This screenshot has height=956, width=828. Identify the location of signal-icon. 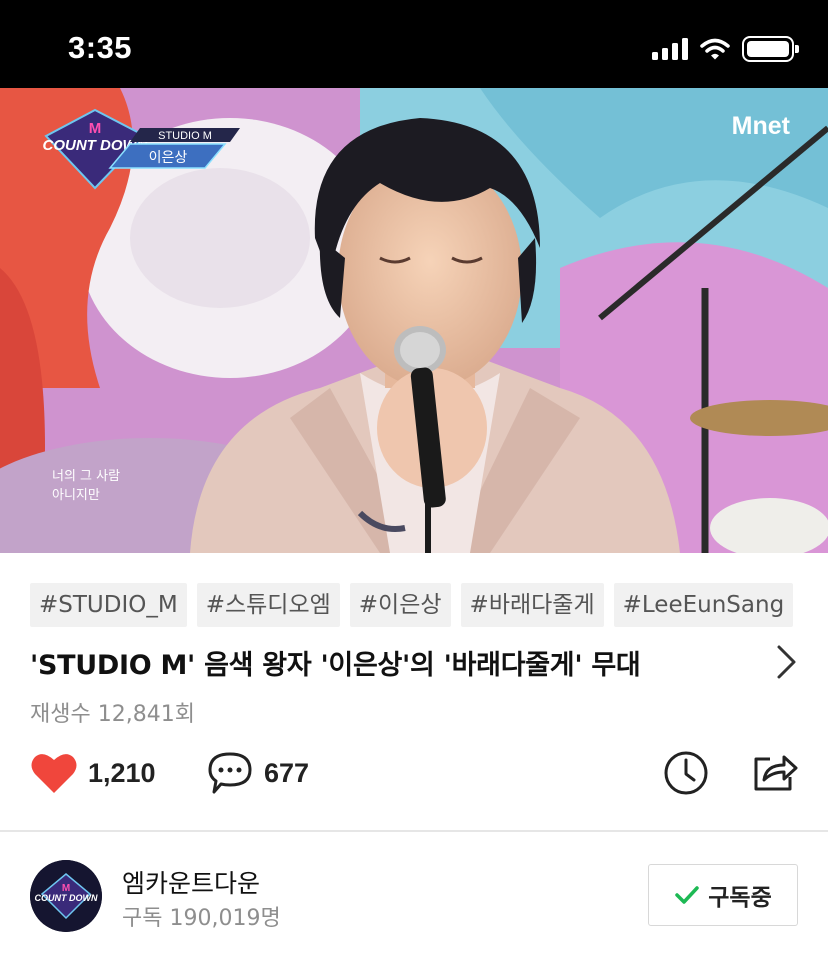
(670, 49).